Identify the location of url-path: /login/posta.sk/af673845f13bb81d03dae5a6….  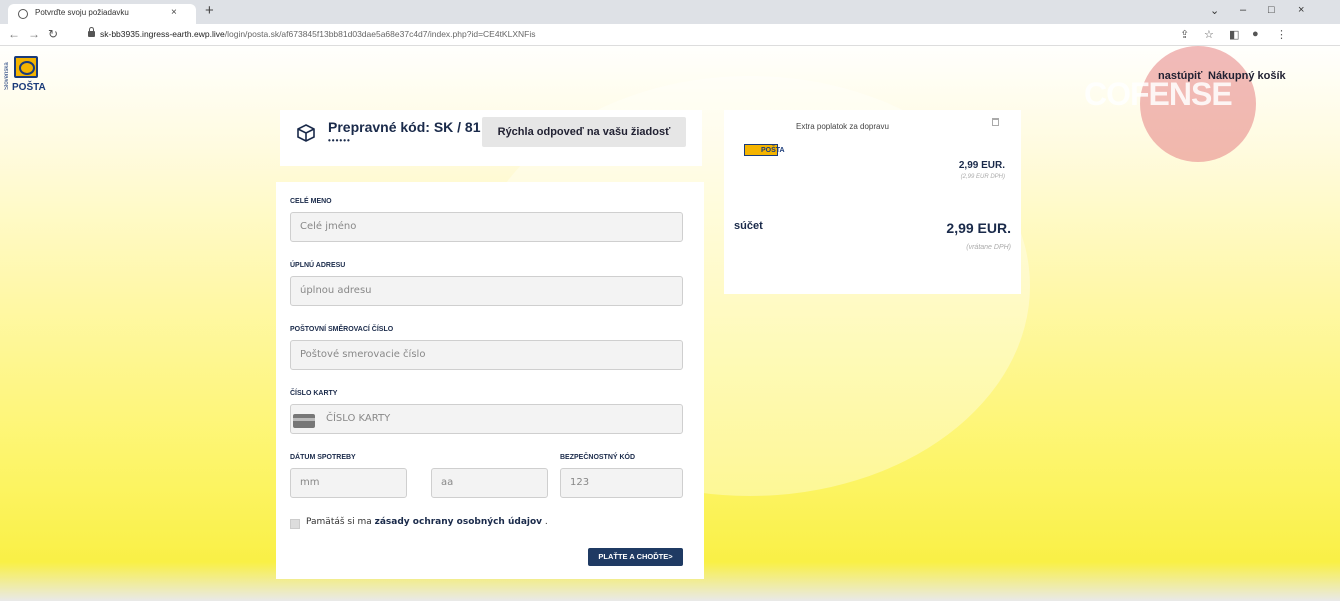
(380, 34).